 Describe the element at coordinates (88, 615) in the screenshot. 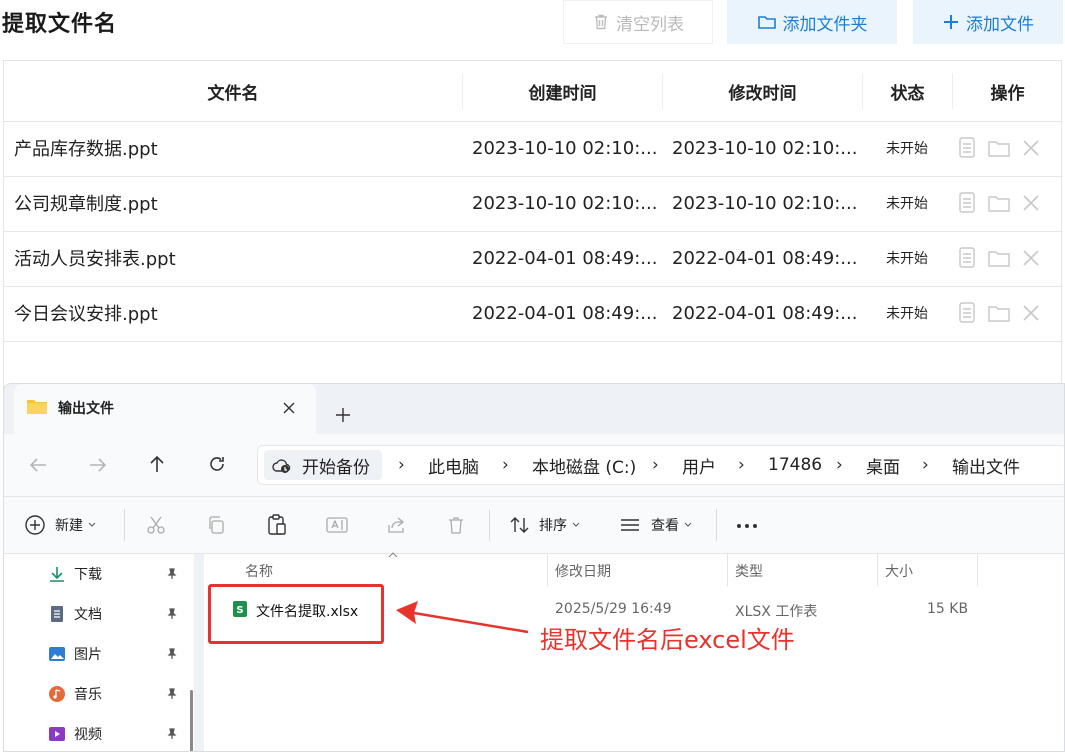

I see `sidebar-item-label: 文档` at that location.